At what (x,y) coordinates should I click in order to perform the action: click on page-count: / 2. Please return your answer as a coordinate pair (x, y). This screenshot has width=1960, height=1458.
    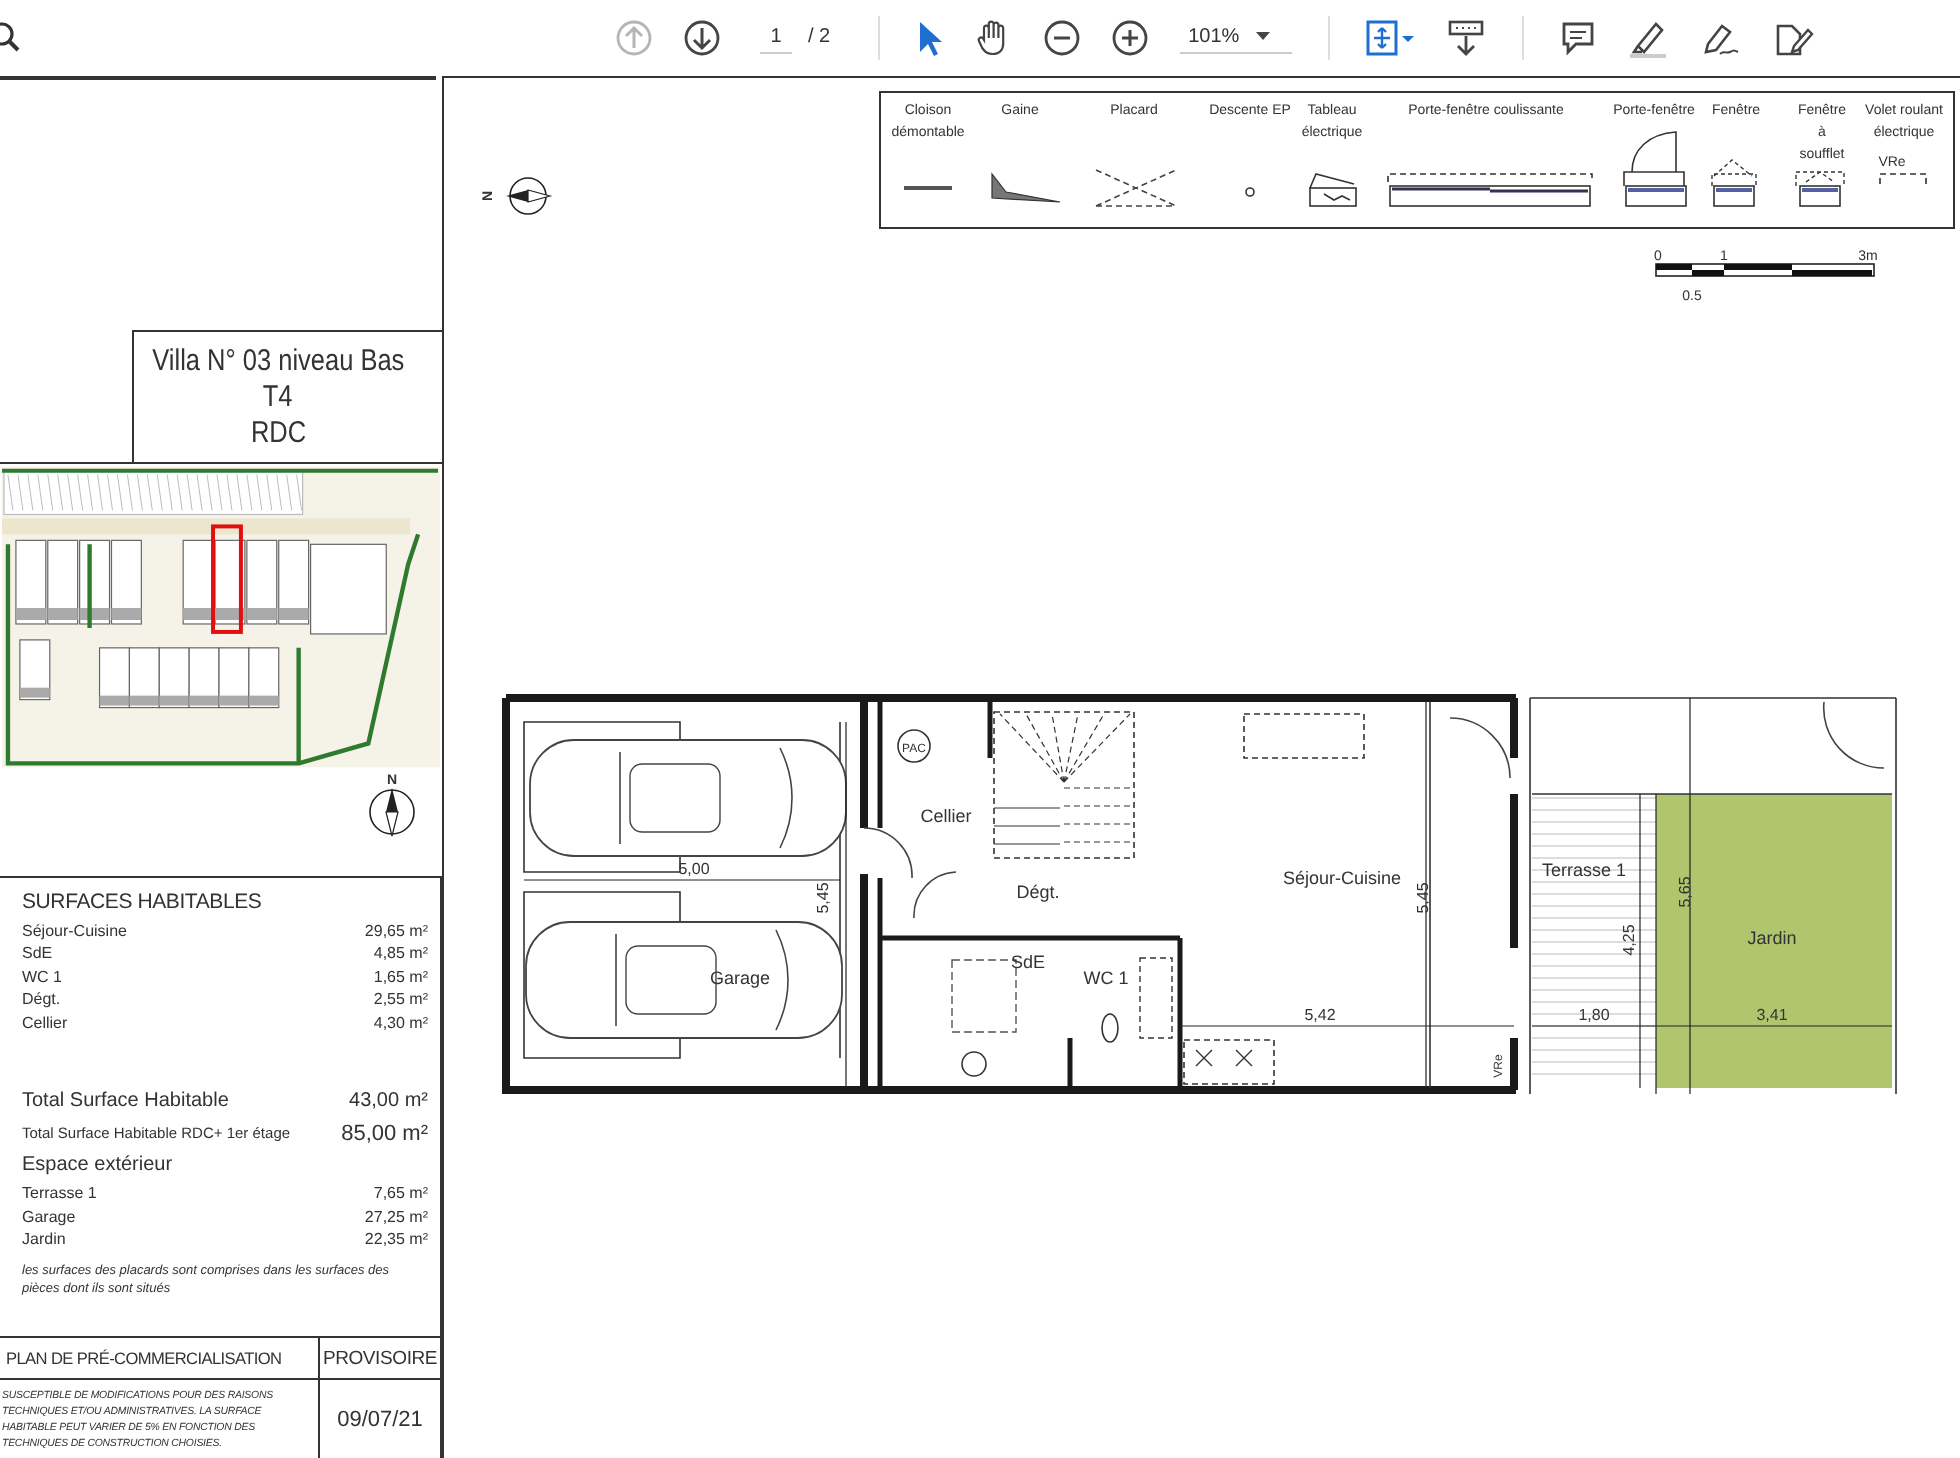
    Looking at the image, I should click on (819, 37).